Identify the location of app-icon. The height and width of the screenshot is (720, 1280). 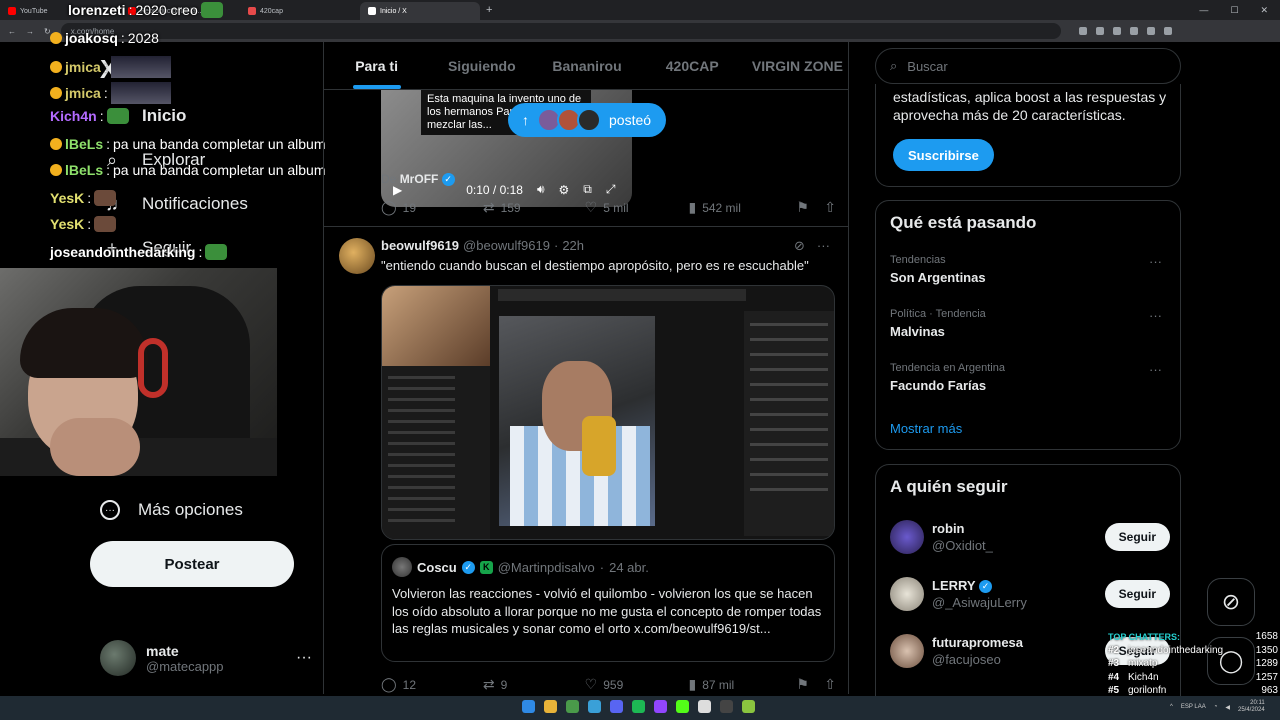
(726, 706).